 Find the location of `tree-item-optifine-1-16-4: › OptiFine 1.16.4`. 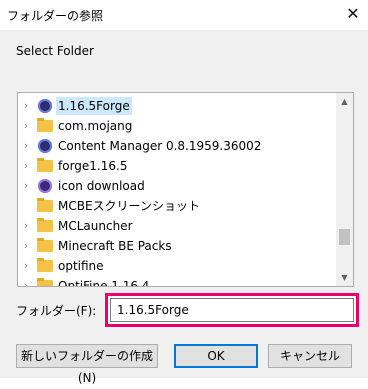

tree-item-optifine-1-16-4: › OptiFine 1.16.4 is located at coordinates (177, 281).